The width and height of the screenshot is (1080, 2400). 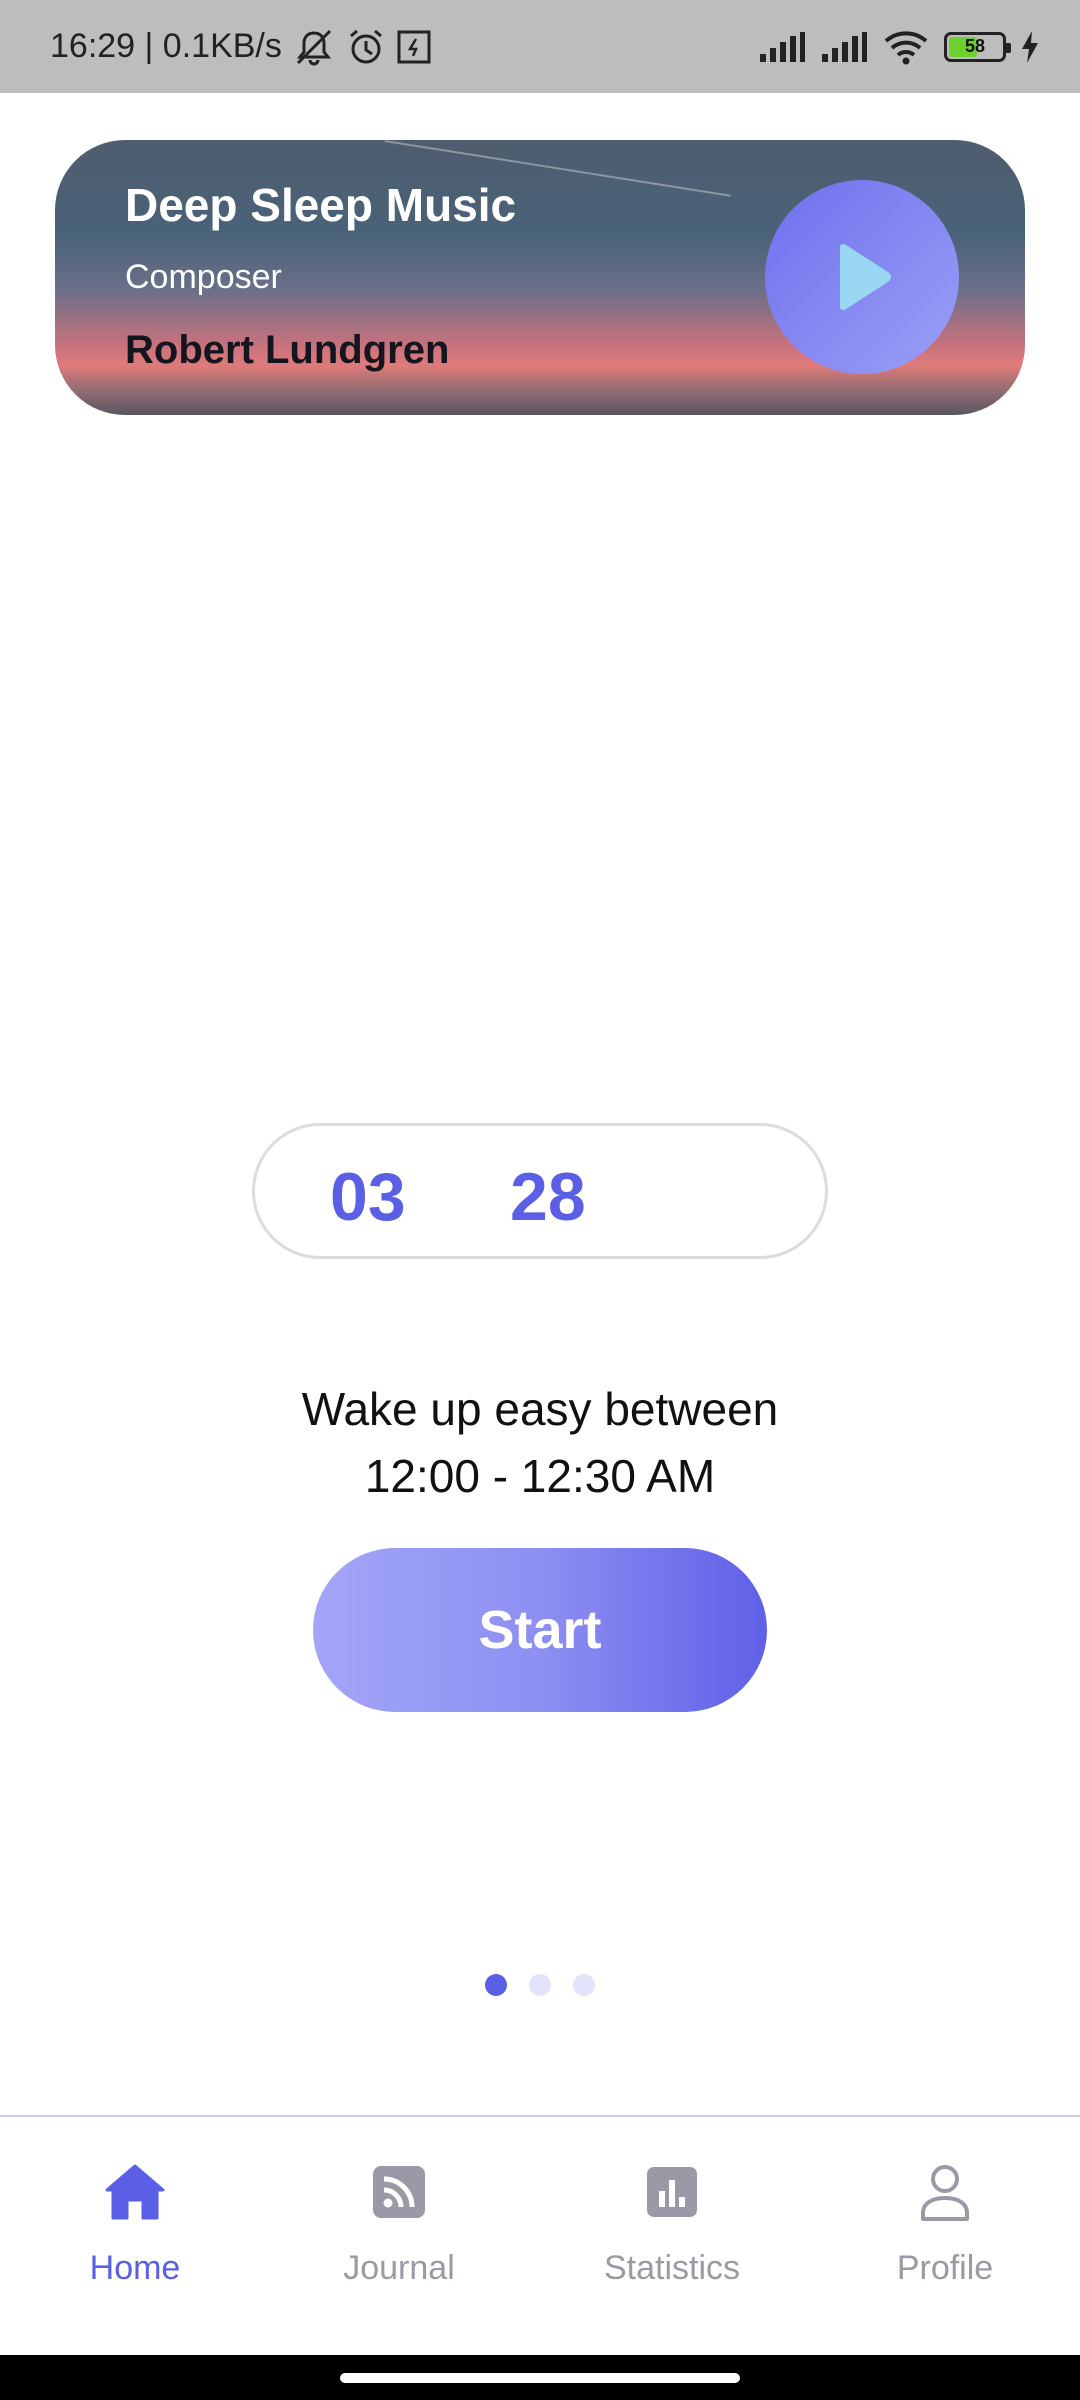 I want to click on nav-item-journal: Journal, so click(x=399, y=2237).